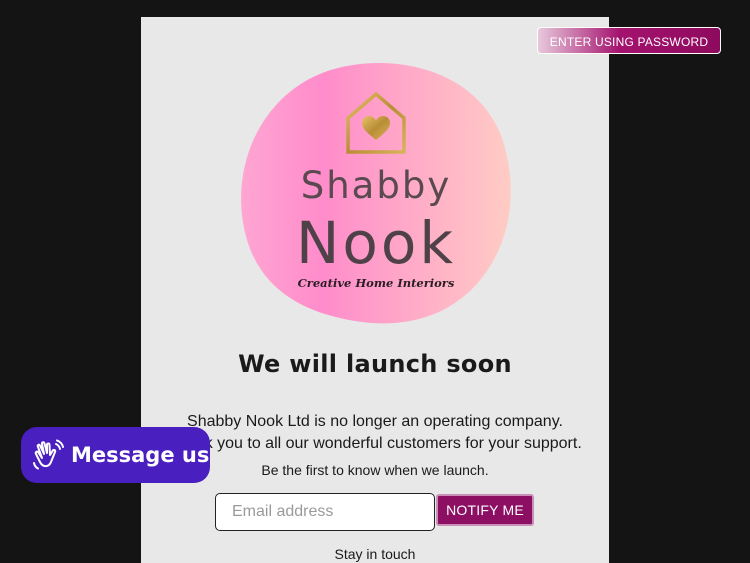 The width and height of the screenshot is (750, 563). I want to click on enter-using-password-button: ENTER USING PASSWORD, so click(629, 40).